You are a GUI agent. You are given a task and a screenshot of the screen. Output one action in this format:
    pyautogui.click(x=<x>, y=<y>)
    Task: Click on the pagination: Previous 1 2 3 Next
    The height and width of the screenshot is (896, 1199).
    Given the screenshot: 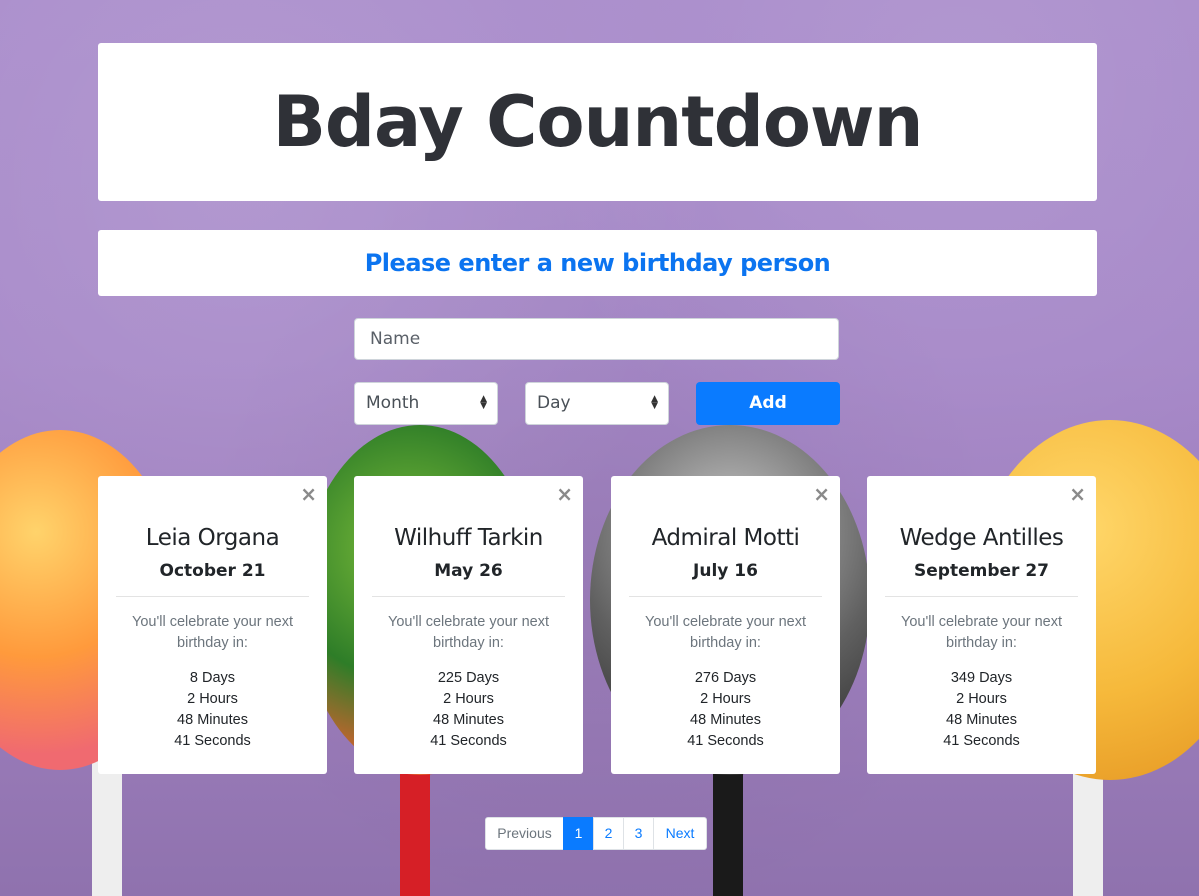 What is the action you would take?
    pyautogui.click(x=596, y=833)
    